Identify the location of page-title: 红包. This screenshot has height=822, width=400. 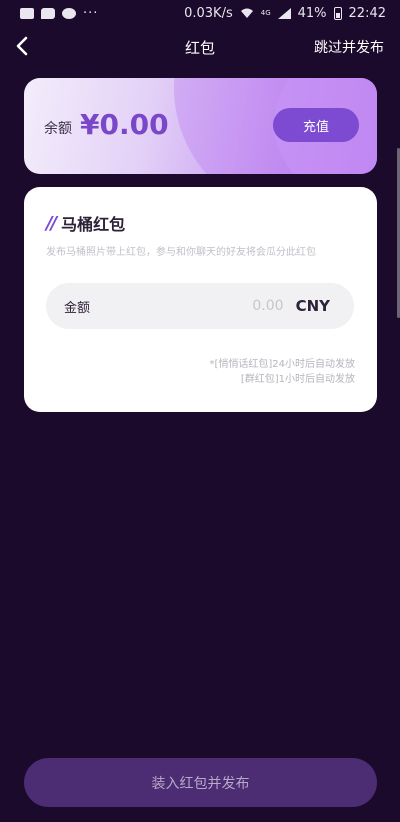
(199, 47).